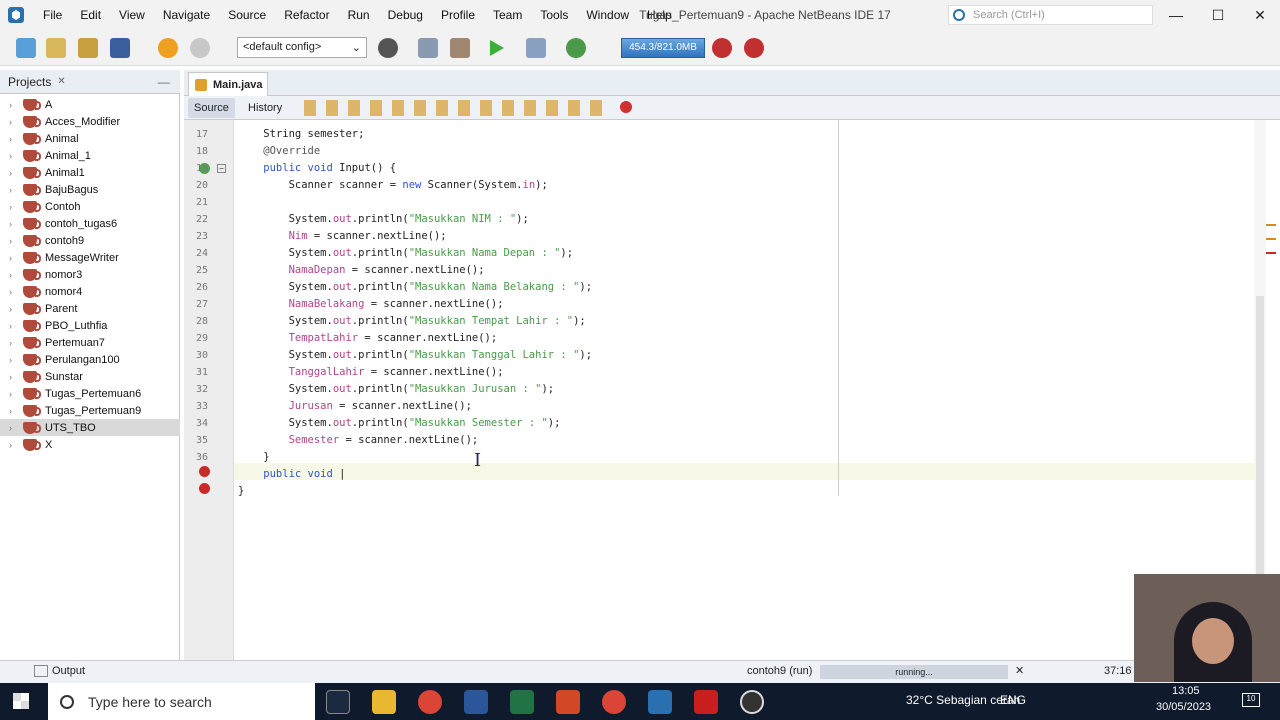  What do you see at coordinates (186, 15) in the screenshot?
I see `menu-navigate: Navigate` at bounding box center [186, 15].